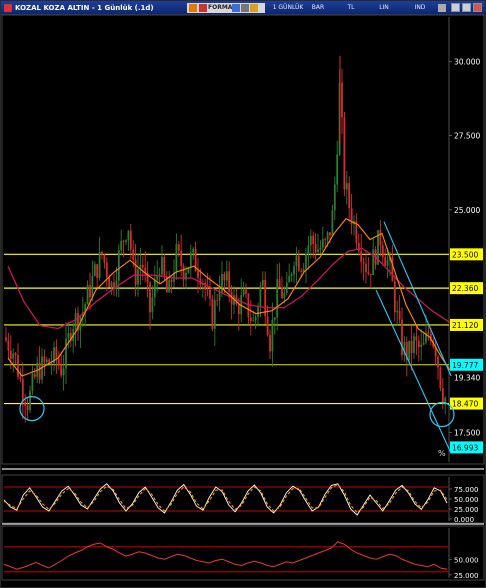 Image resolution: width=486 pixels, height=588 pixels. I want to click on oscillator-tick-label: 50.000, so click(466, 500).